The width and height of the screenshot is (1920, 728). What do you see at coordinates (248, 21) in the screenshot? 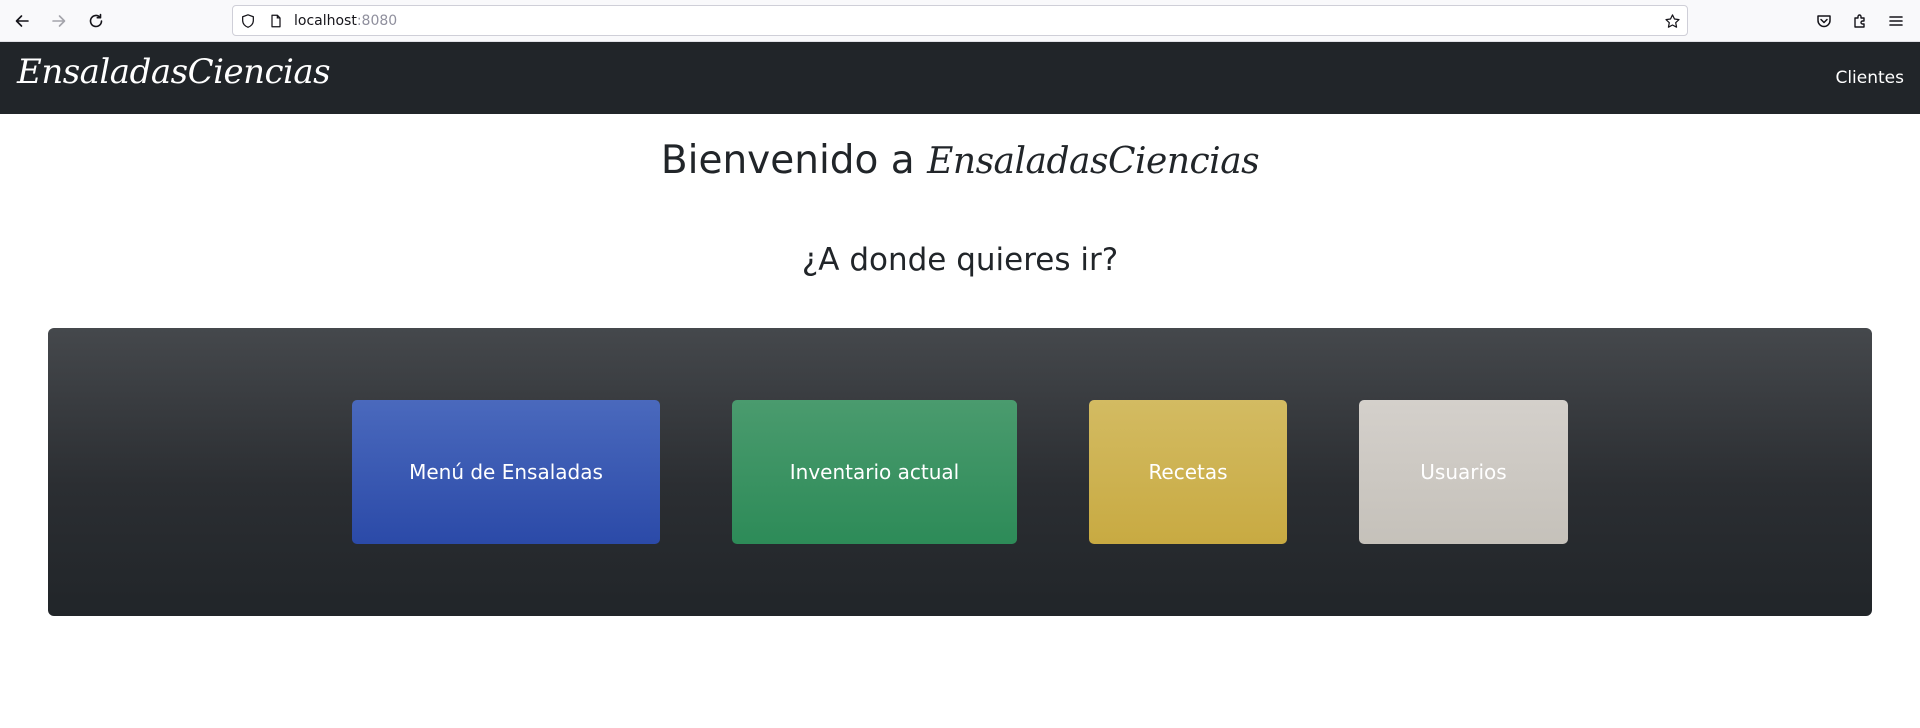
I see `shield-icon` at bounding box center [248, 21].